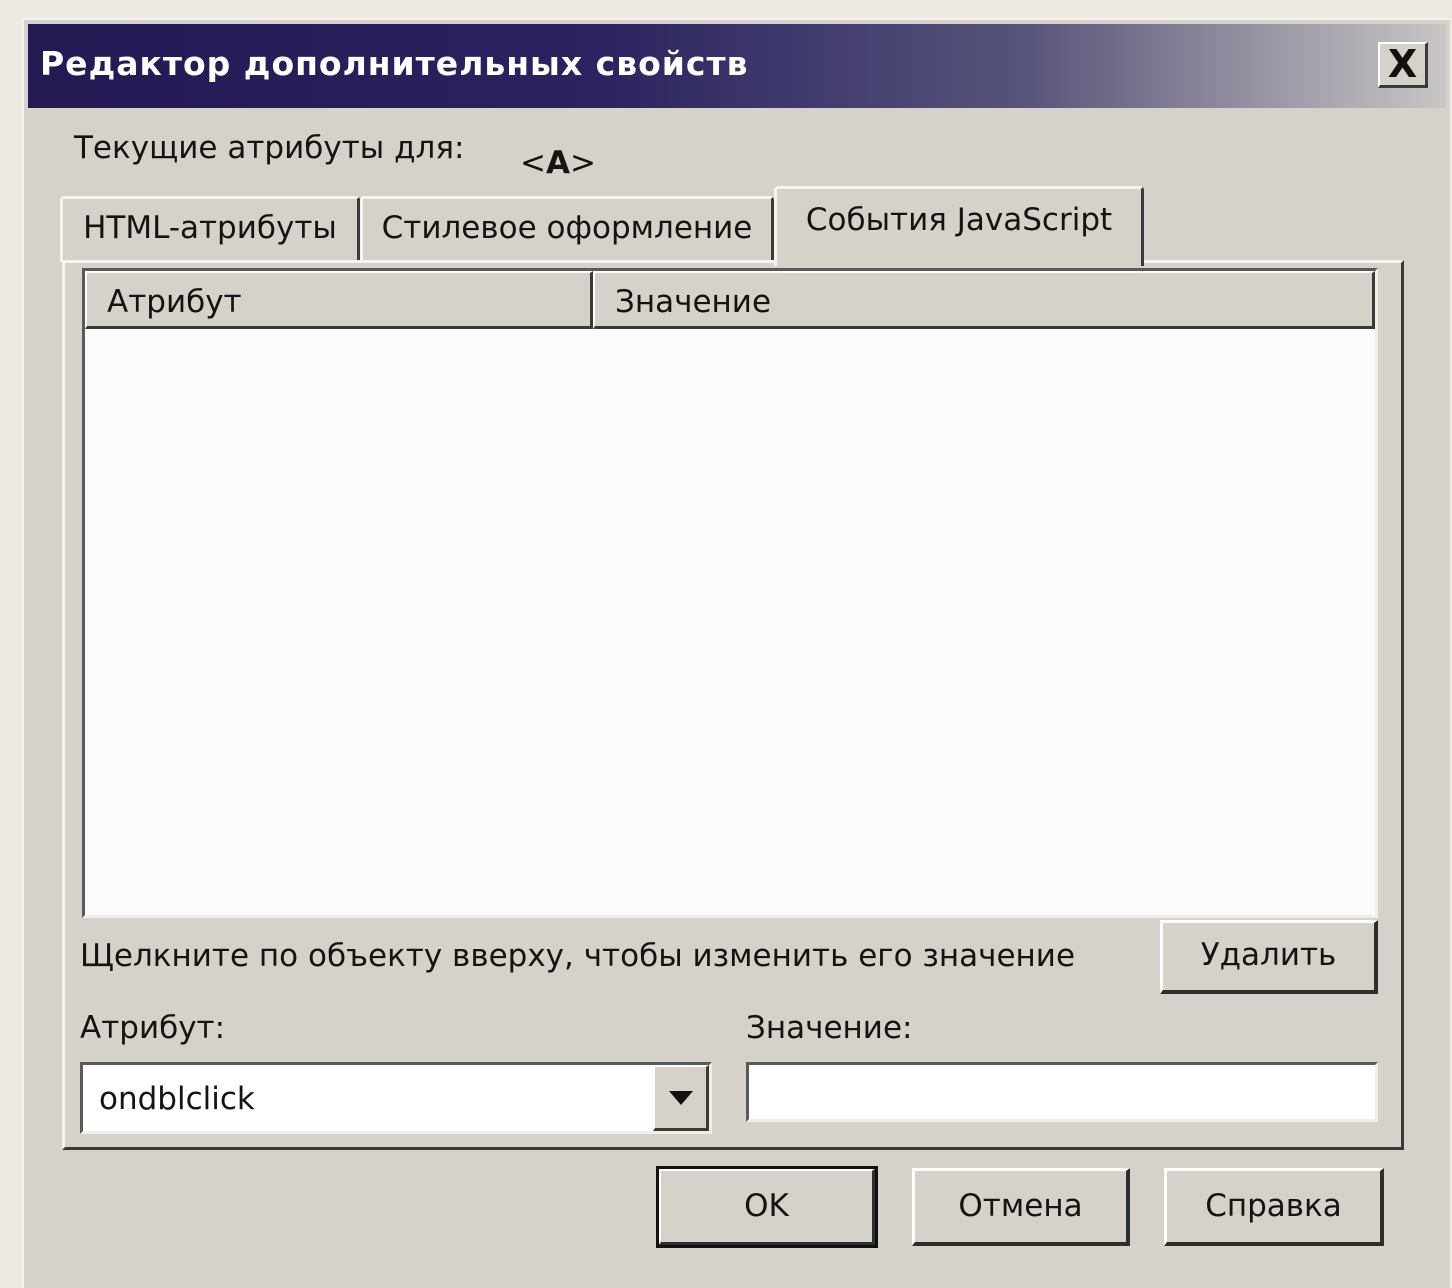 The image size is (1452, 1288). I want to click on help-button-label: Справка, so click(1273, 1206).